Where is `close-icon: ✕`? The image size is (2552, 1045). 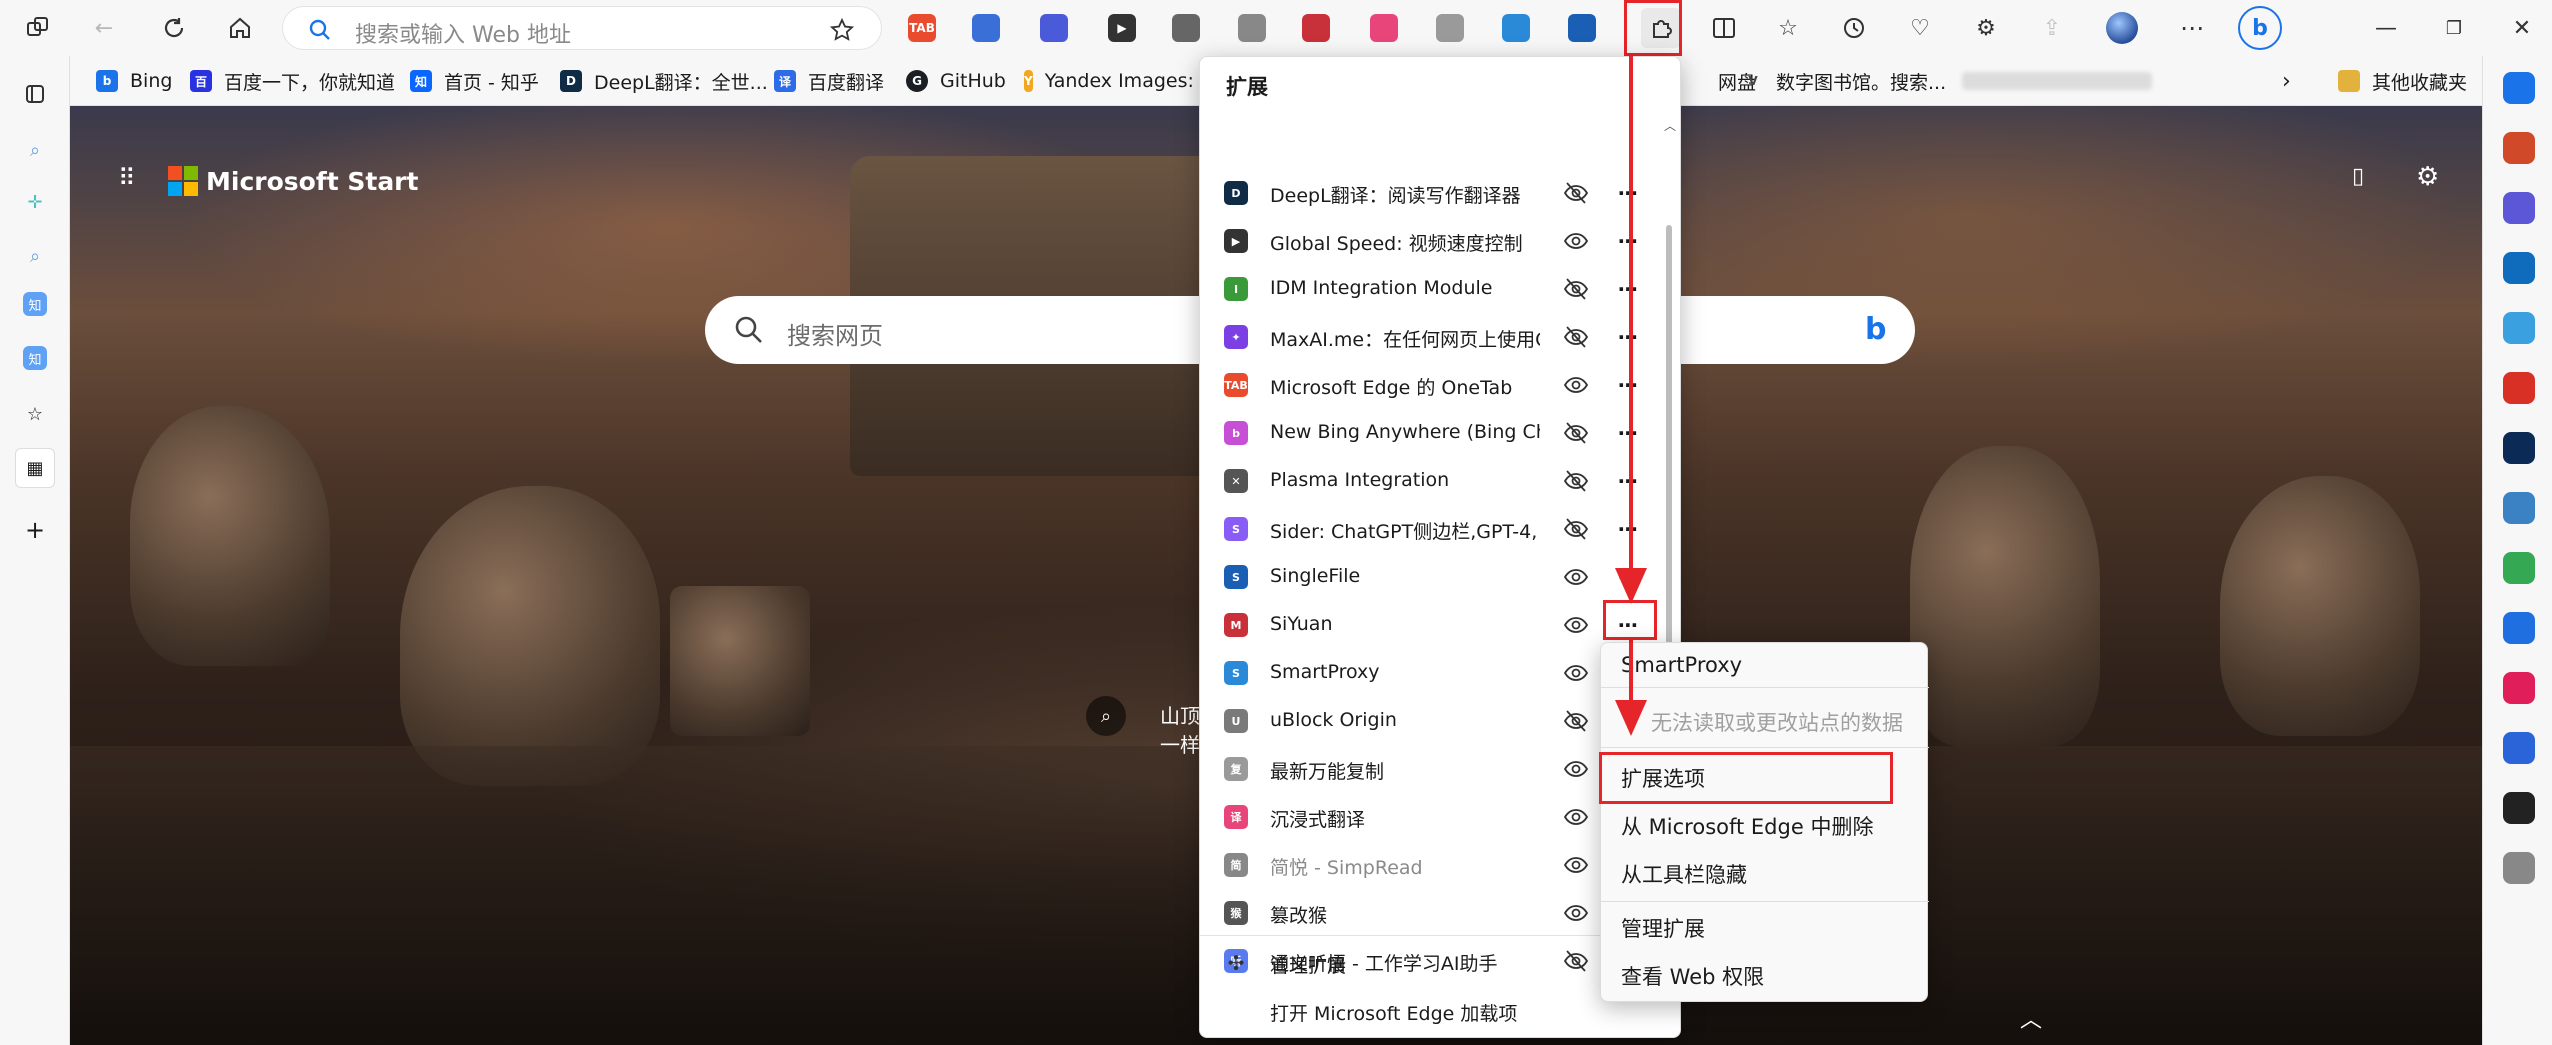 close-icon: ✕ is located at coordinates (2522, 28).